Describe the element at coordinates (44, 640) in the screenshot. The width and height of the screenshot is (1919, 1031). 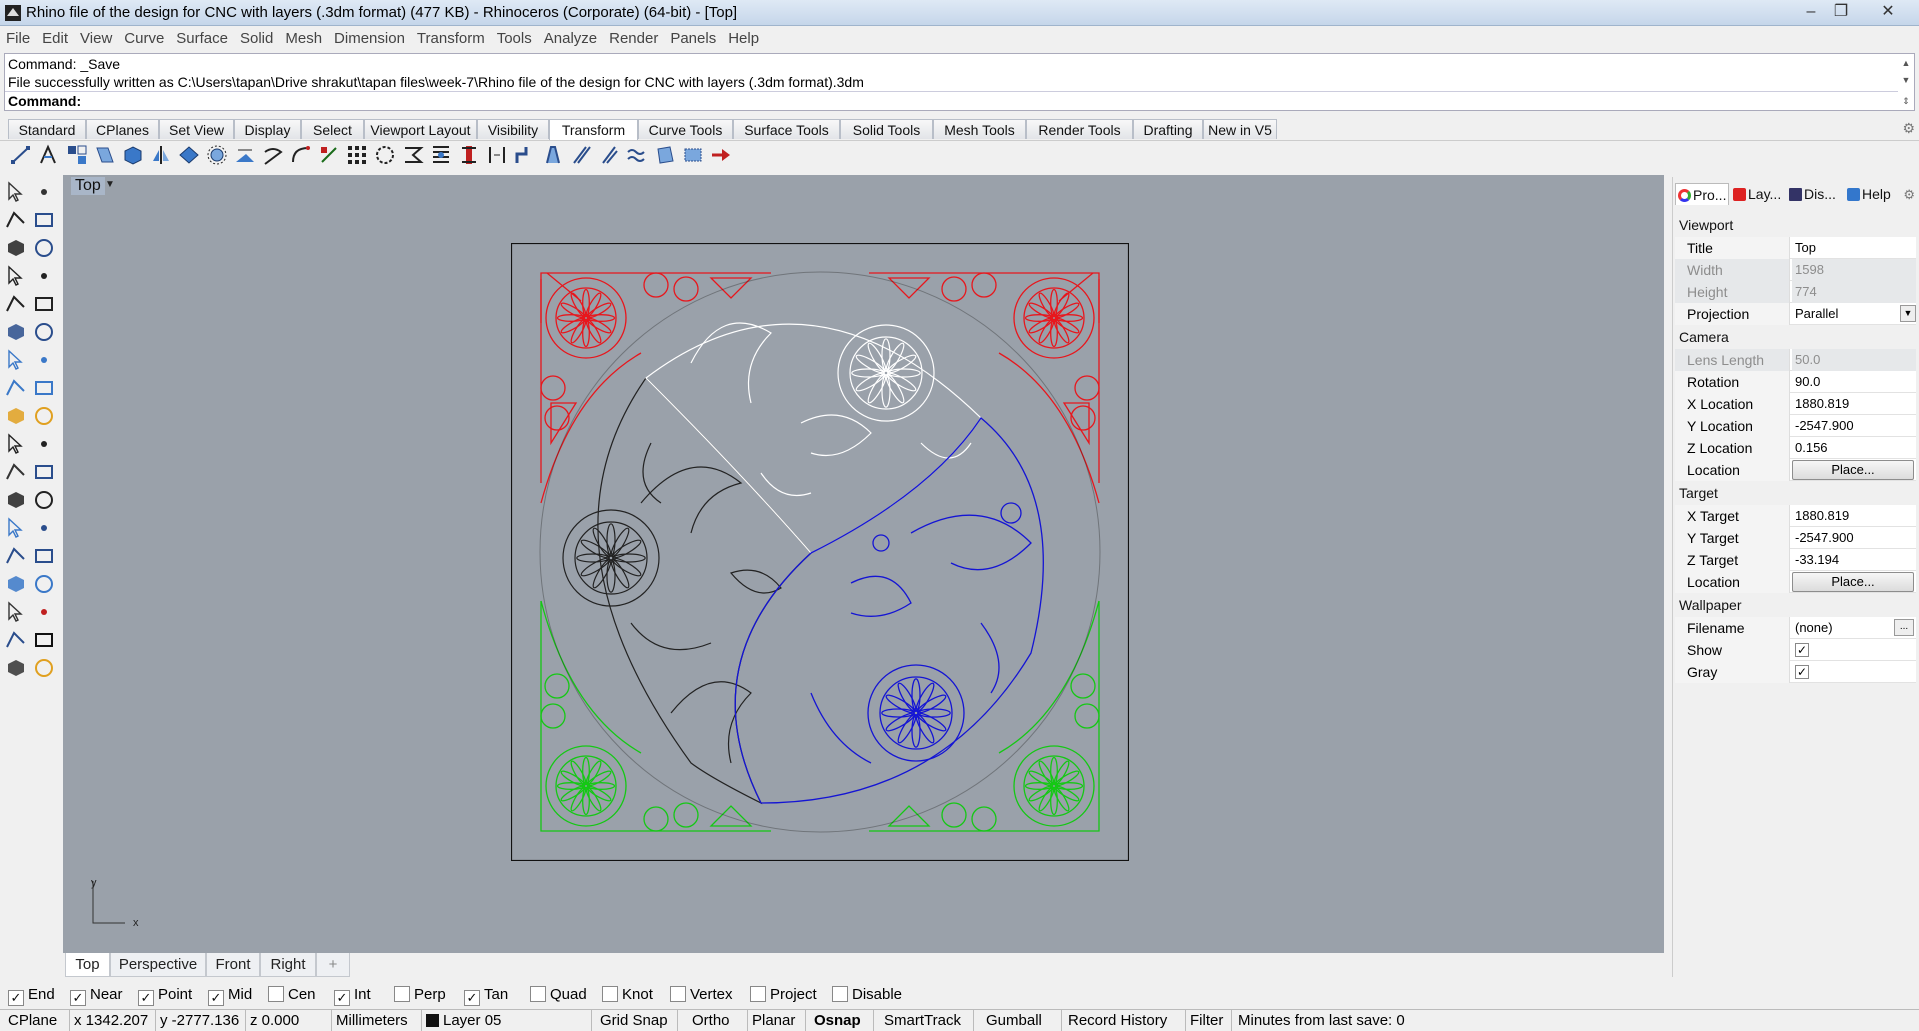
I see `check-icon` at that location.